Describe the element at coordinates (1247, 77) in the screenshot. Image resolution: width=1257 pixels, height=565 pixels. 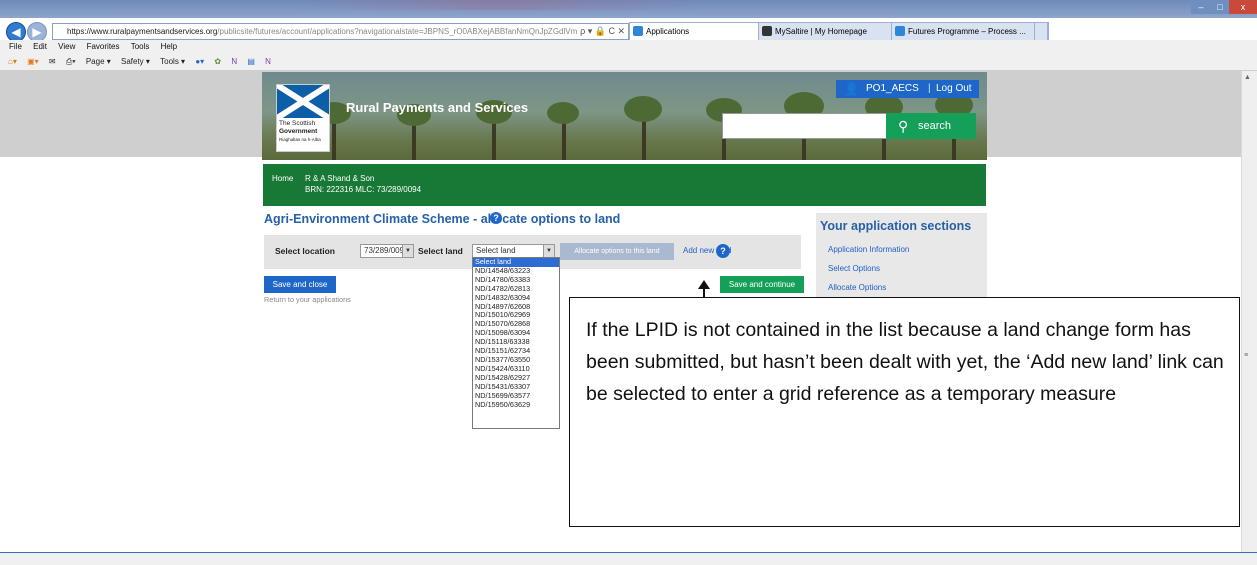
I see `scroll-up-icon: ▲` at that location.